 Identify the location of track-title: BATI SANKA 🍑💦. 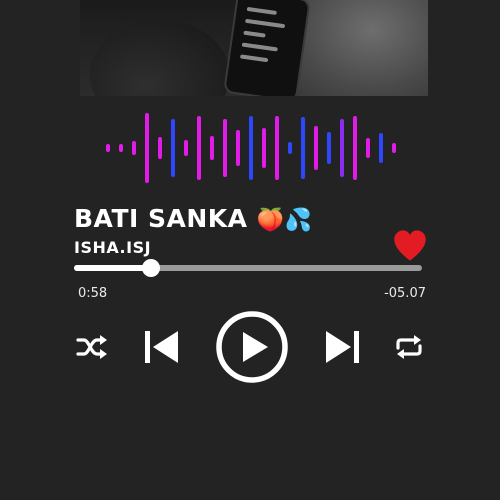
(193, 218).